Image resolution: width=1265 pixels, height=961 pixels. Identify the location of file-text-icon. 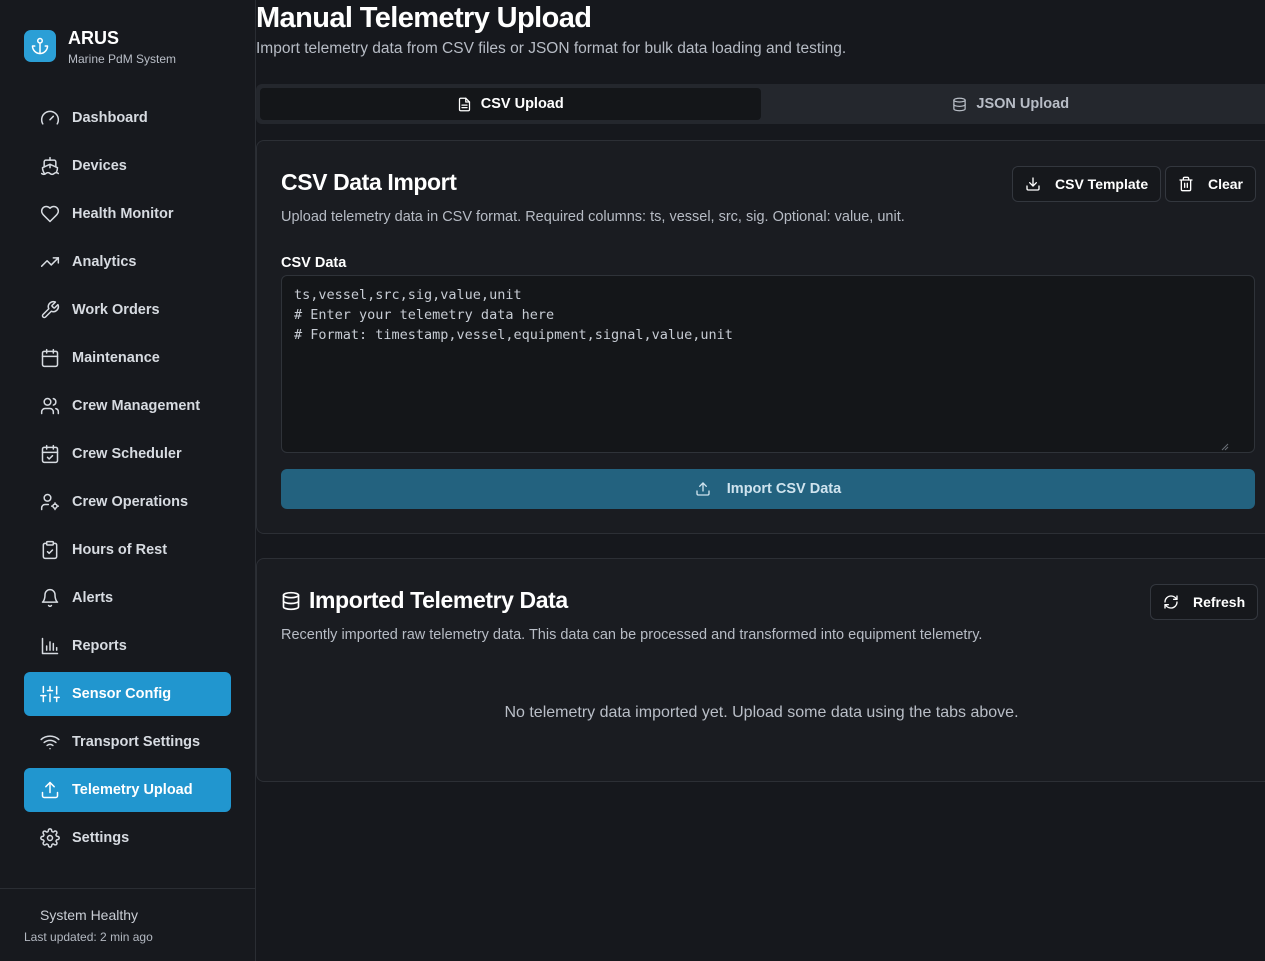
(464, 104).